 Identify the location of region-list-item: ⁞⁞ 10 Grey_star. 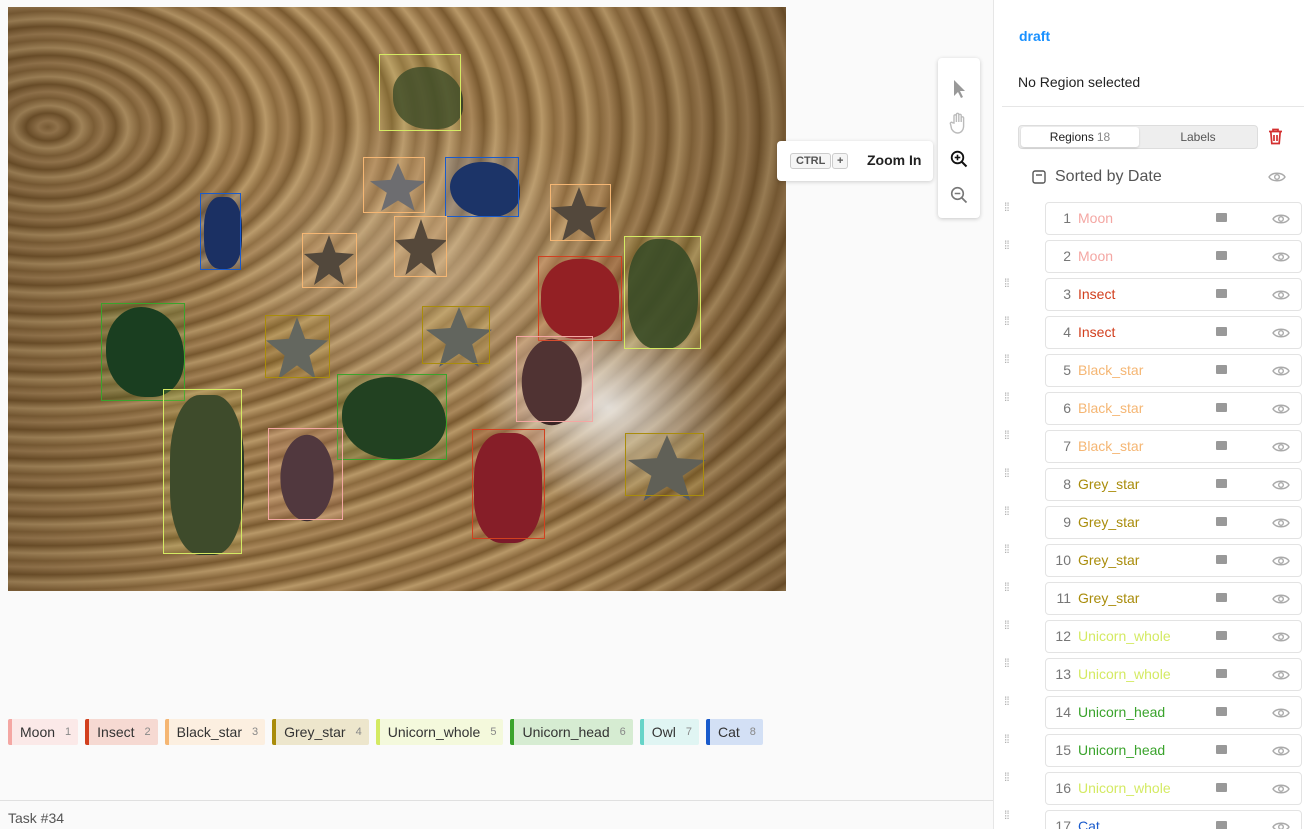
(1153, 562).